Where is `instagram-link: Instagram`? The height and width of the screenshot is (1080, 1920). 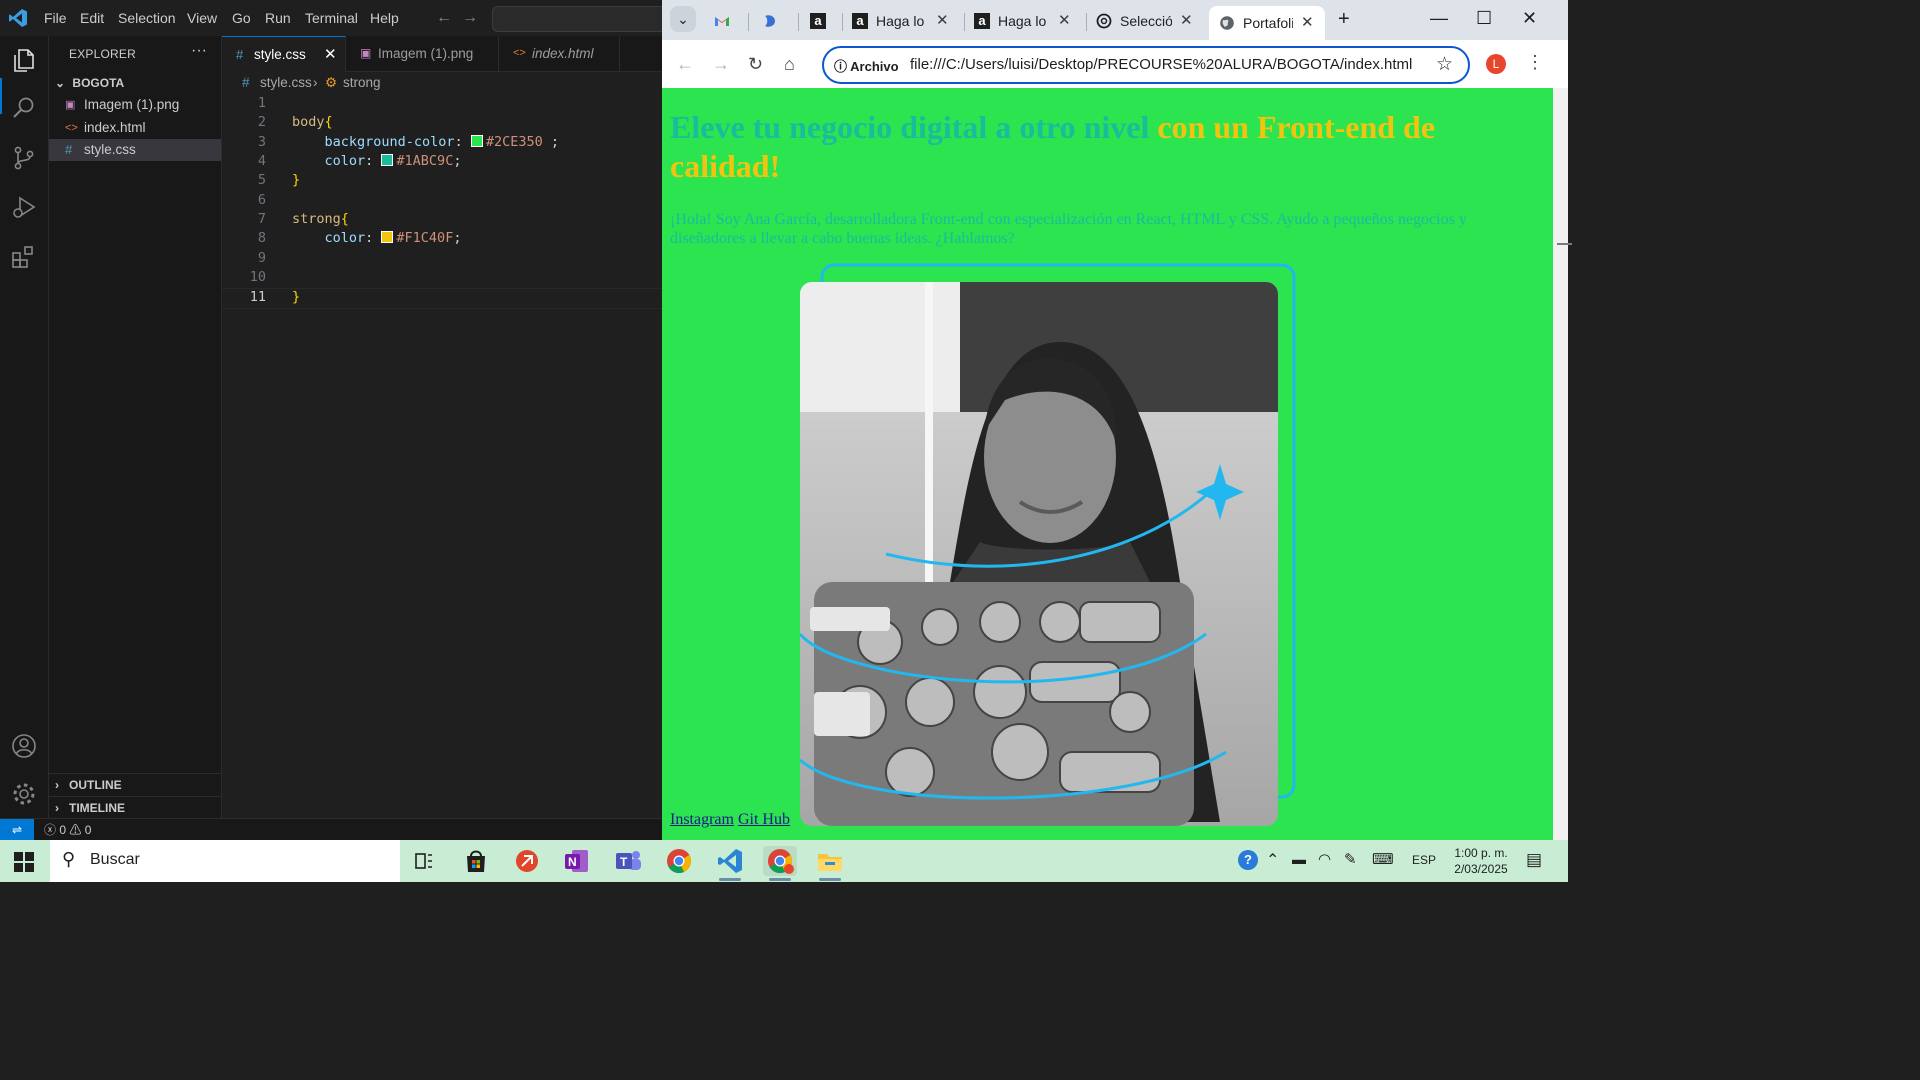 instagram-link: Instagram is located at coordinates (702, 819).